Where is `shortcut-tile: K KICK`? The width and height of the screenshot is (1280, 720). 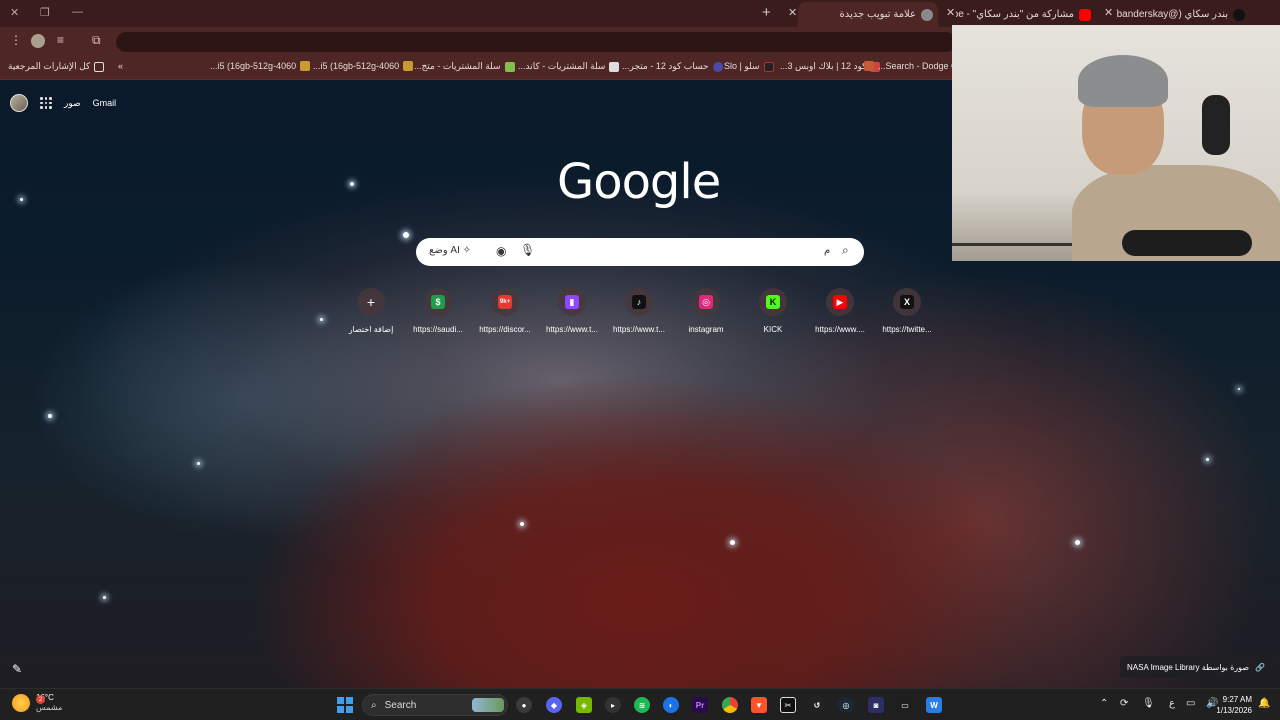 shortcut-tile: K KICK is located at coordinates (773, 311).